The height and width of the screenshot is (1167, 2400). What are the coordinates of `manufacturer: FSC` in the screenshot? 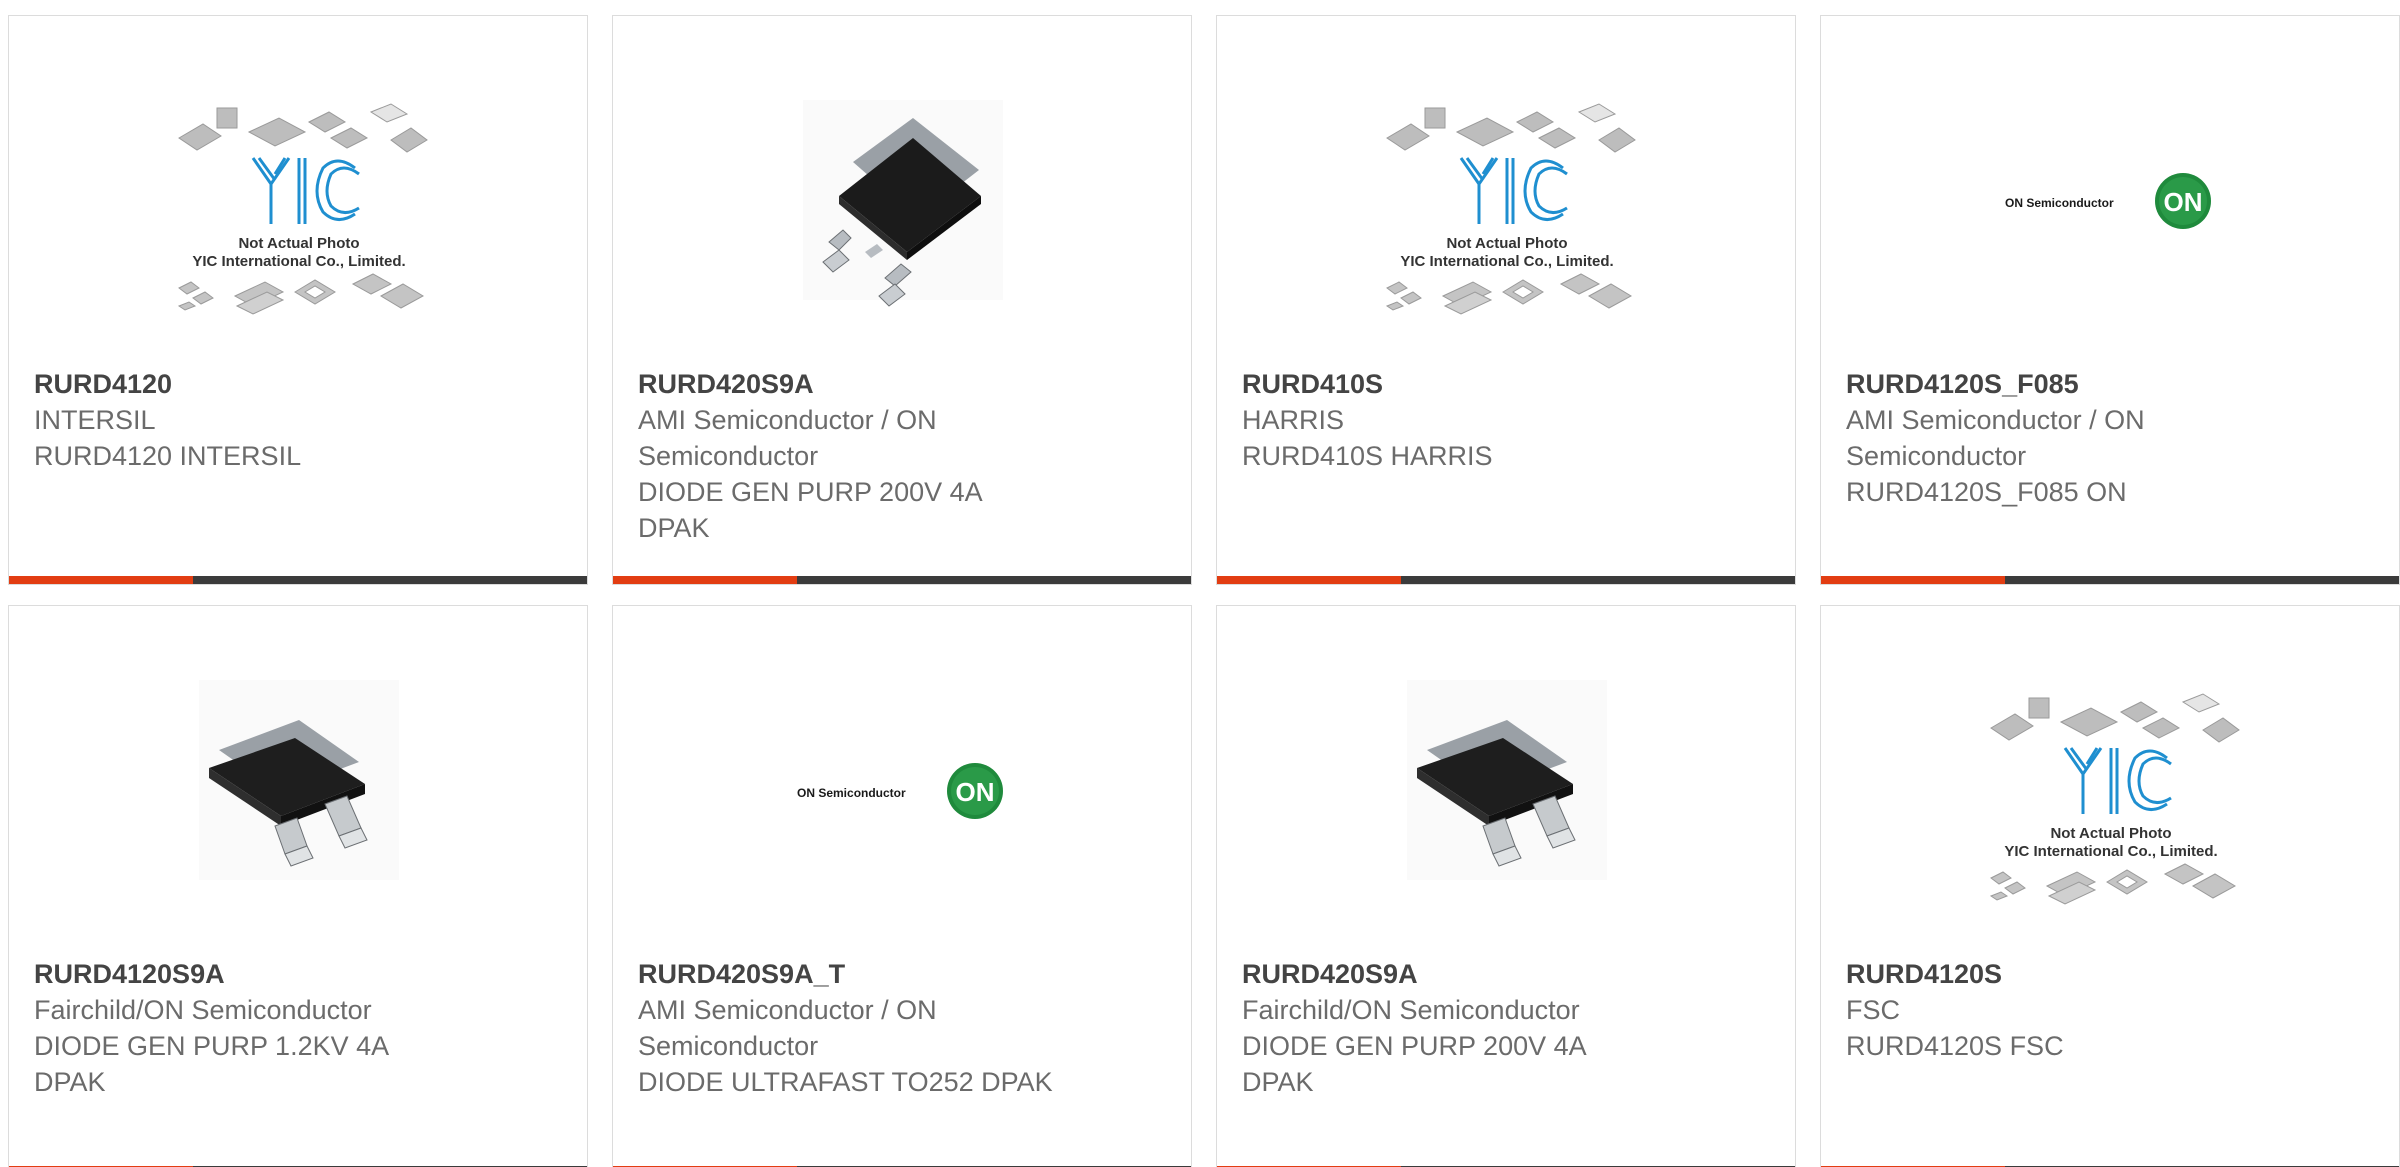 It's located at (1873, 1010).